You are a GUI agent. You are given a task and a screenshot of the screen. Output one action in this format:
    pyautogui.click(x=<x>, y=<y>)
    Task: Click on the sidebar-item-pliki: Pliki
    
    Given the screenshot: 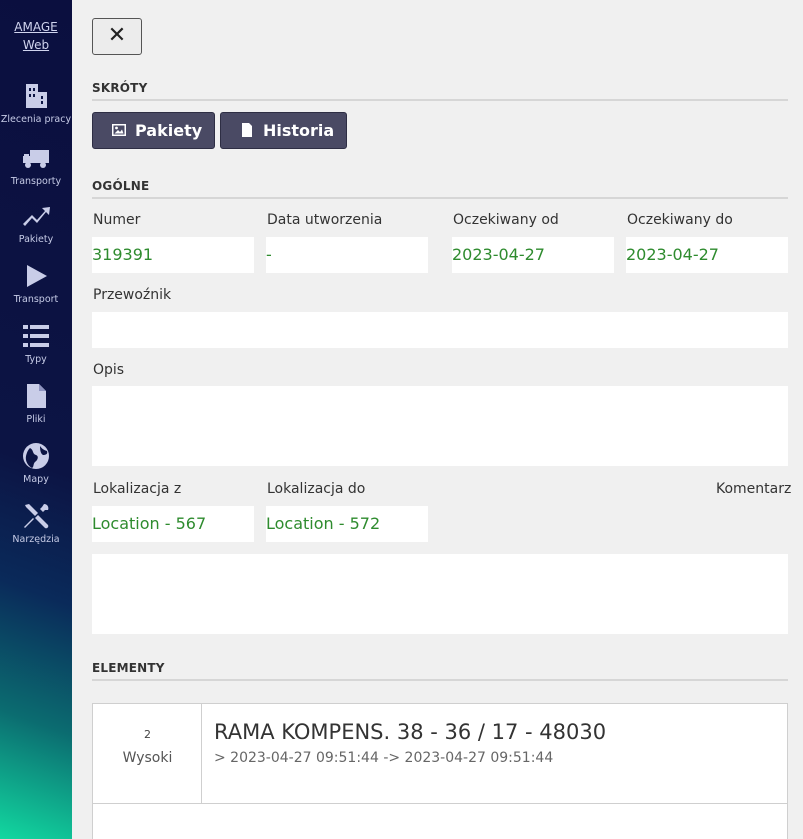 What is the action you would take?
    pyautogui.click(x=36, y=403)
    